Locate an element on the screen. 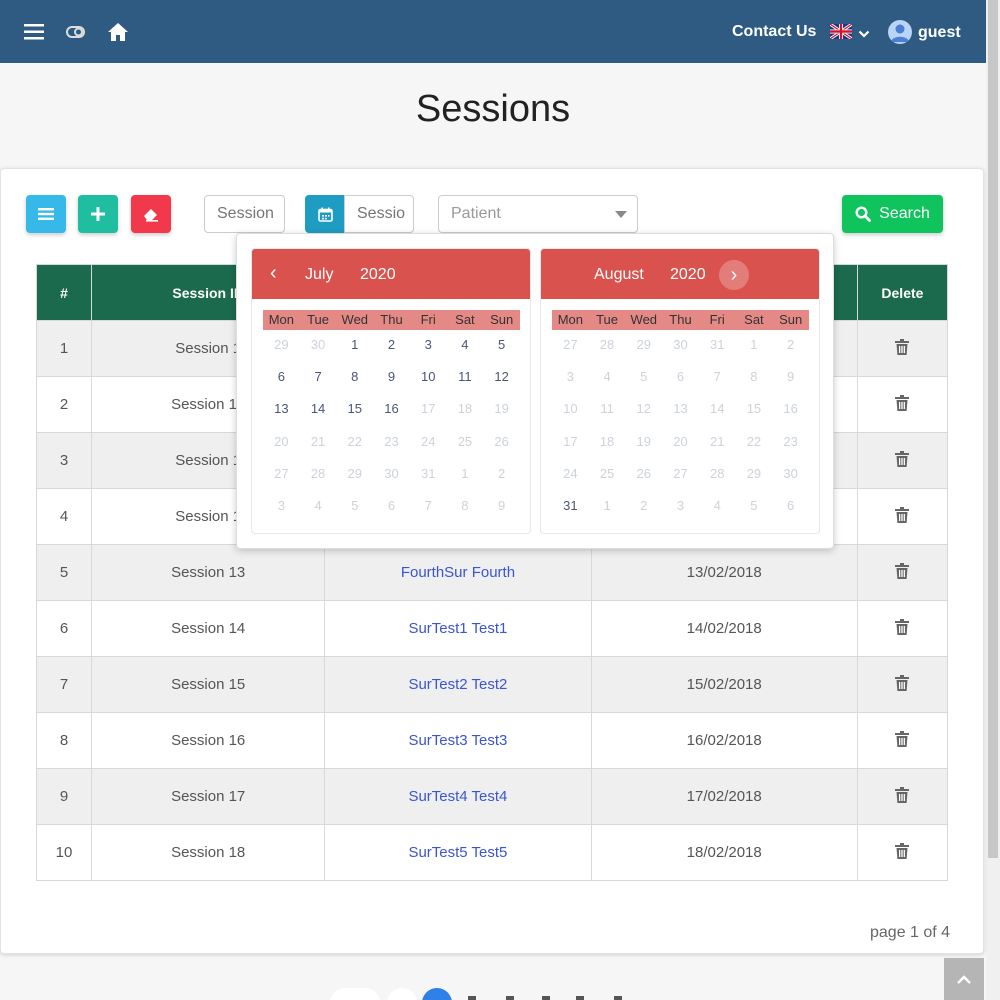 The width and height of the screenshot is (1000, 1000). toggle-icon is located at coordinates (76, 32).